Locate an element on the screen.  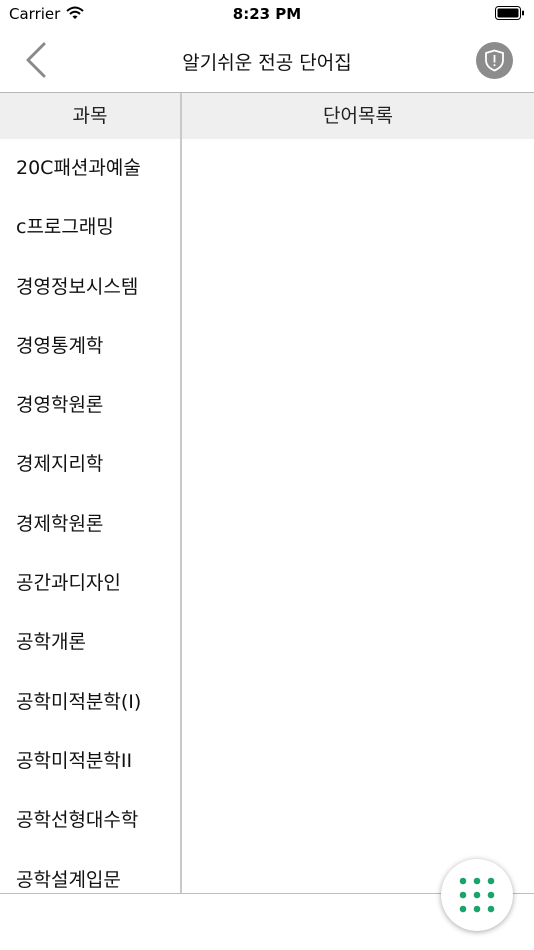
subject-item: 경영학원론 is located at coordinates (90, 405).